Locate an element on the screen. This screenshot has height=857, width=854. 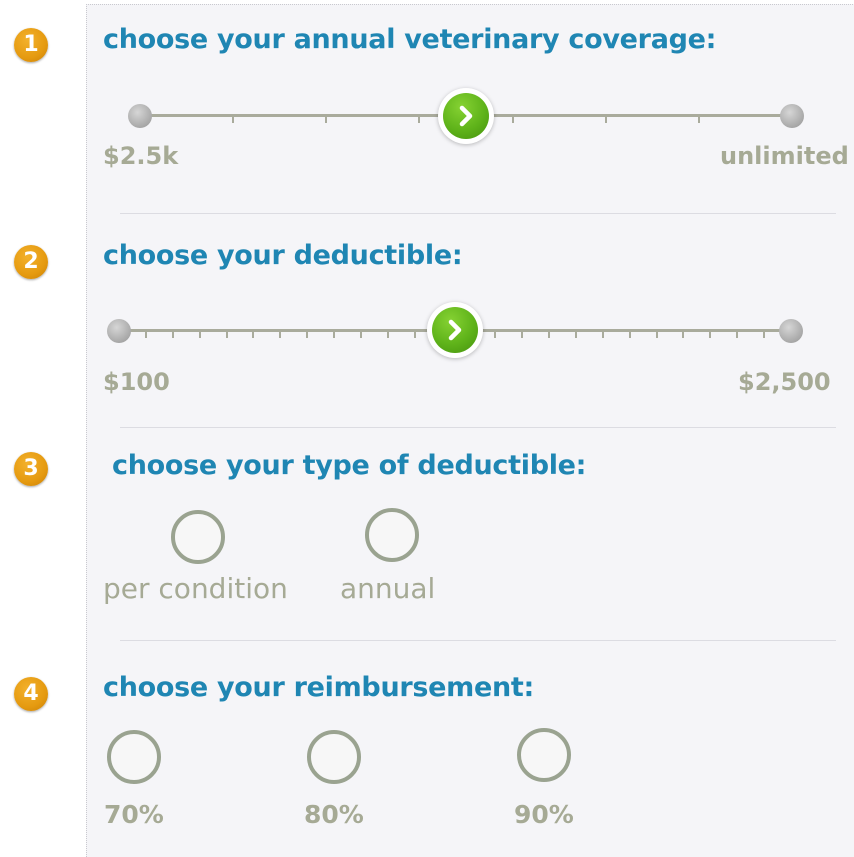
deductible-slider-max-dot is located at coordinates (791, 331).